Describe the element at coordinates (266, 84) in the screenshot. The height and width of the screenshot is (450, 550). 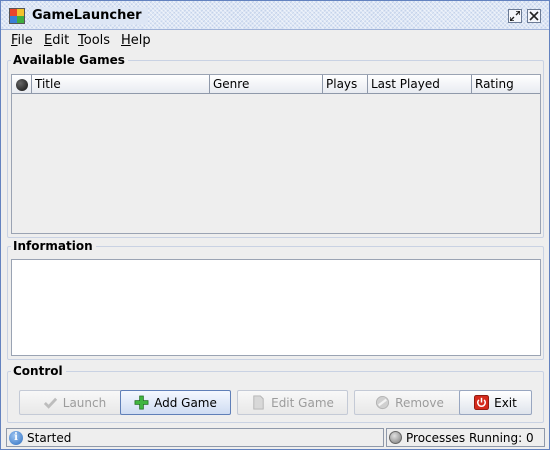
I see `column-header-genre: Genre` at that location.